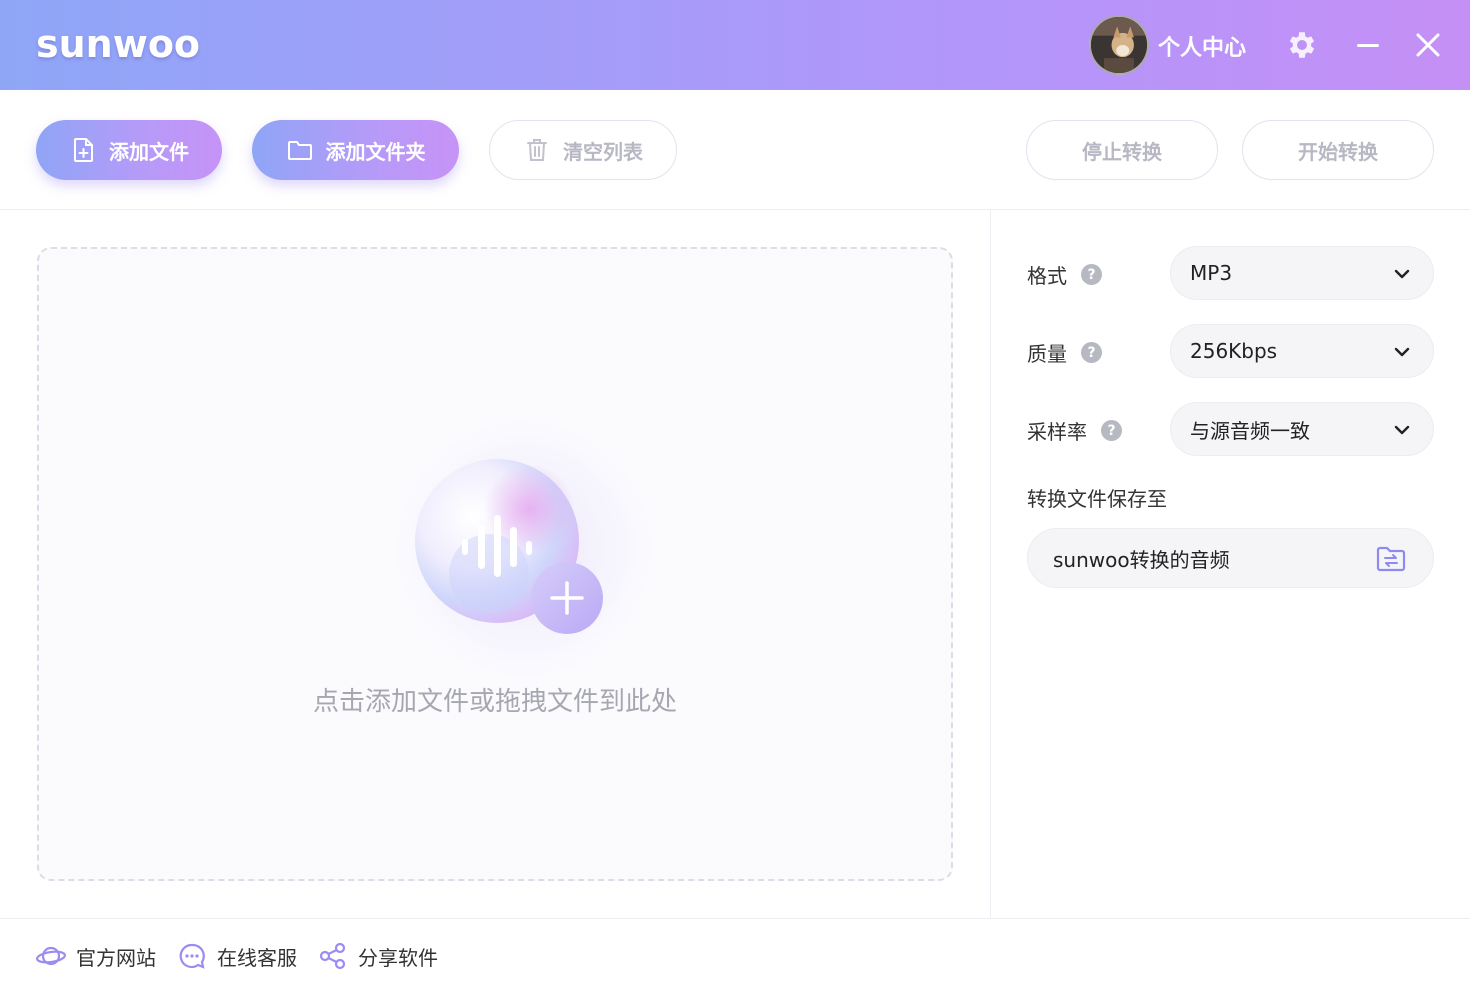  I want to click on avatar, so click(1119, 45).